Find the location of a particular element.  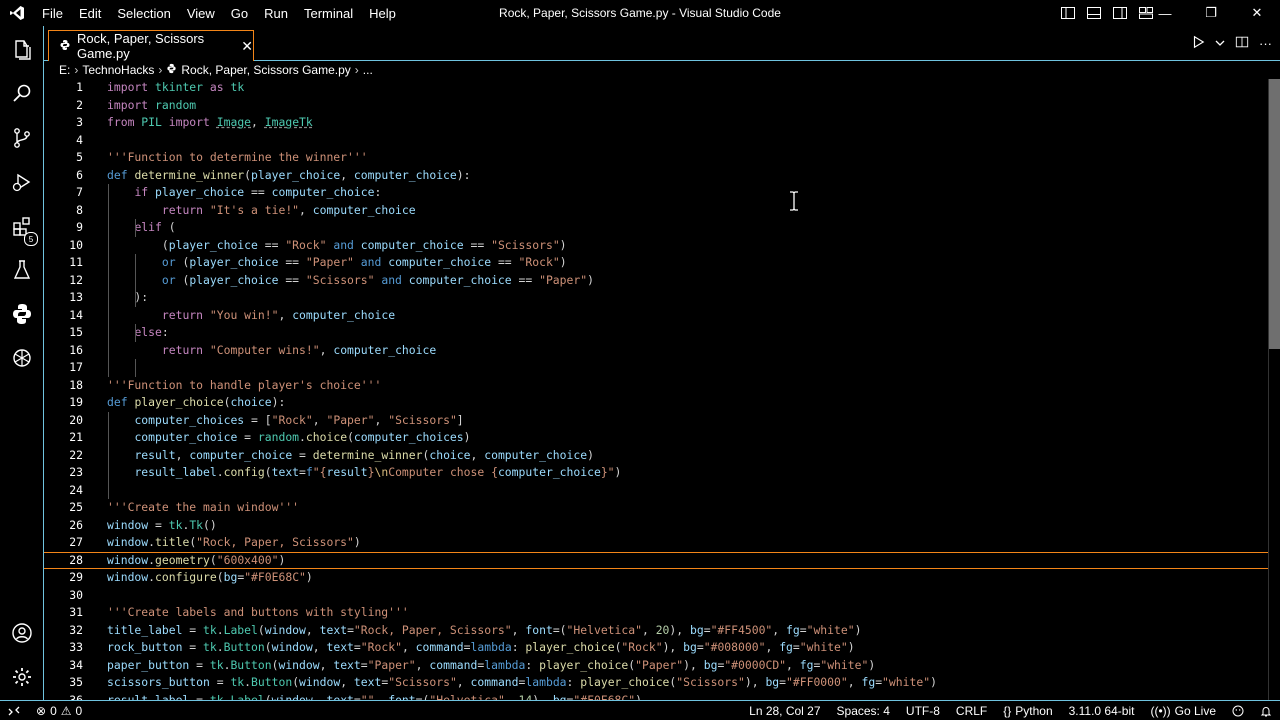

python-interpreter: 3.11.0 64-bit is located at coordinates (1102, 711).